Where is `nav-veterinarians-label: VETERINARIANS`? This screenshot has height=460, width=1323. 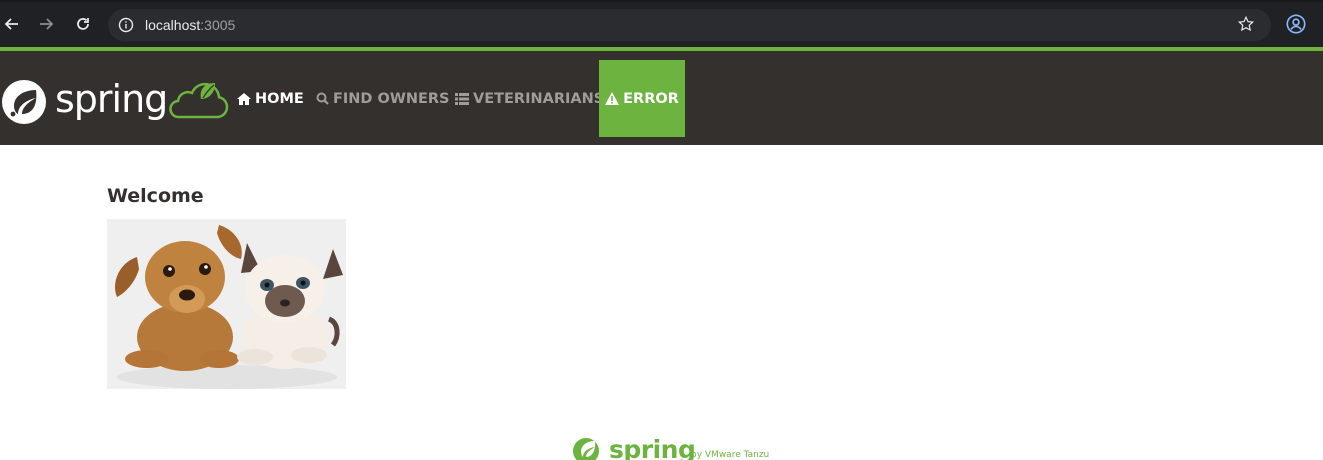 nav-veterinarians-label: VETERINARIANS is located at coordinates (539, 98).